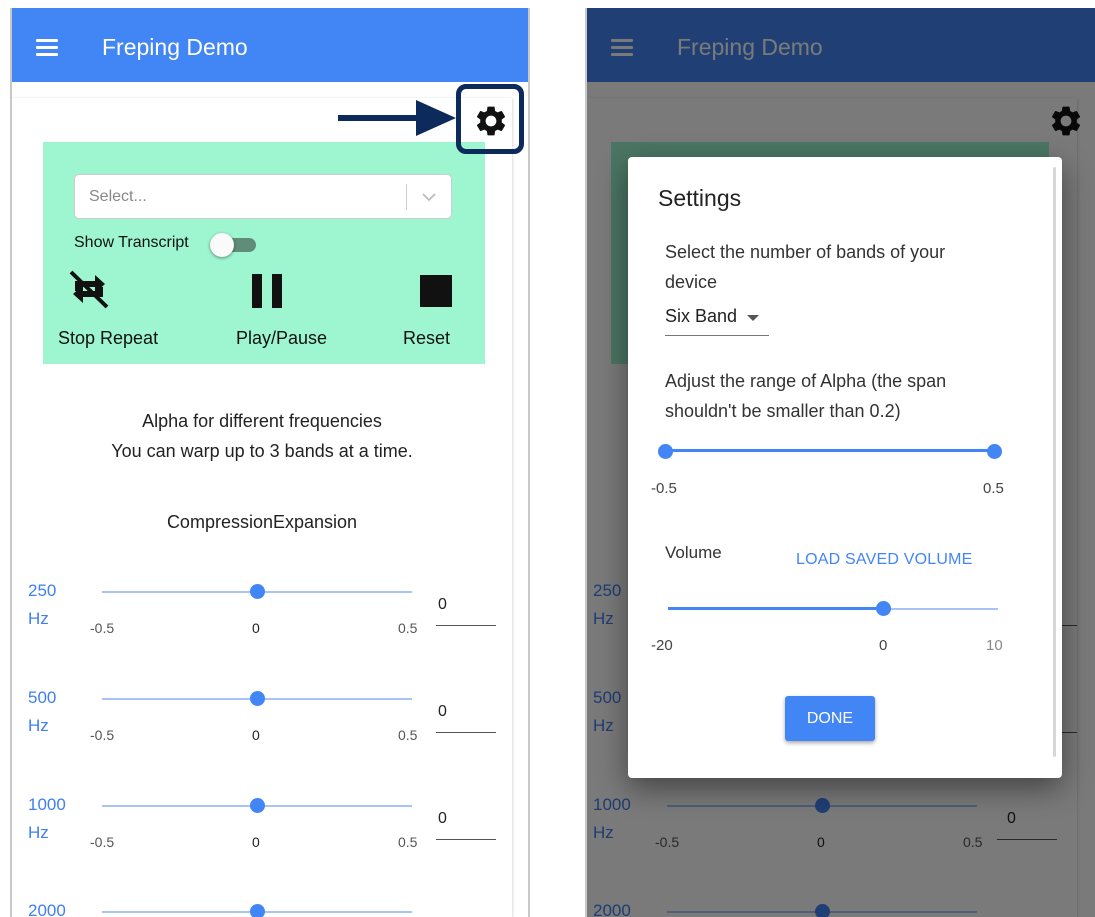 The width and height of the screenshot is (1095, 917). What do you see at coordinates (267, 291) in the screenshot?
I see `pause-icon` at bounding box center [267, 291].